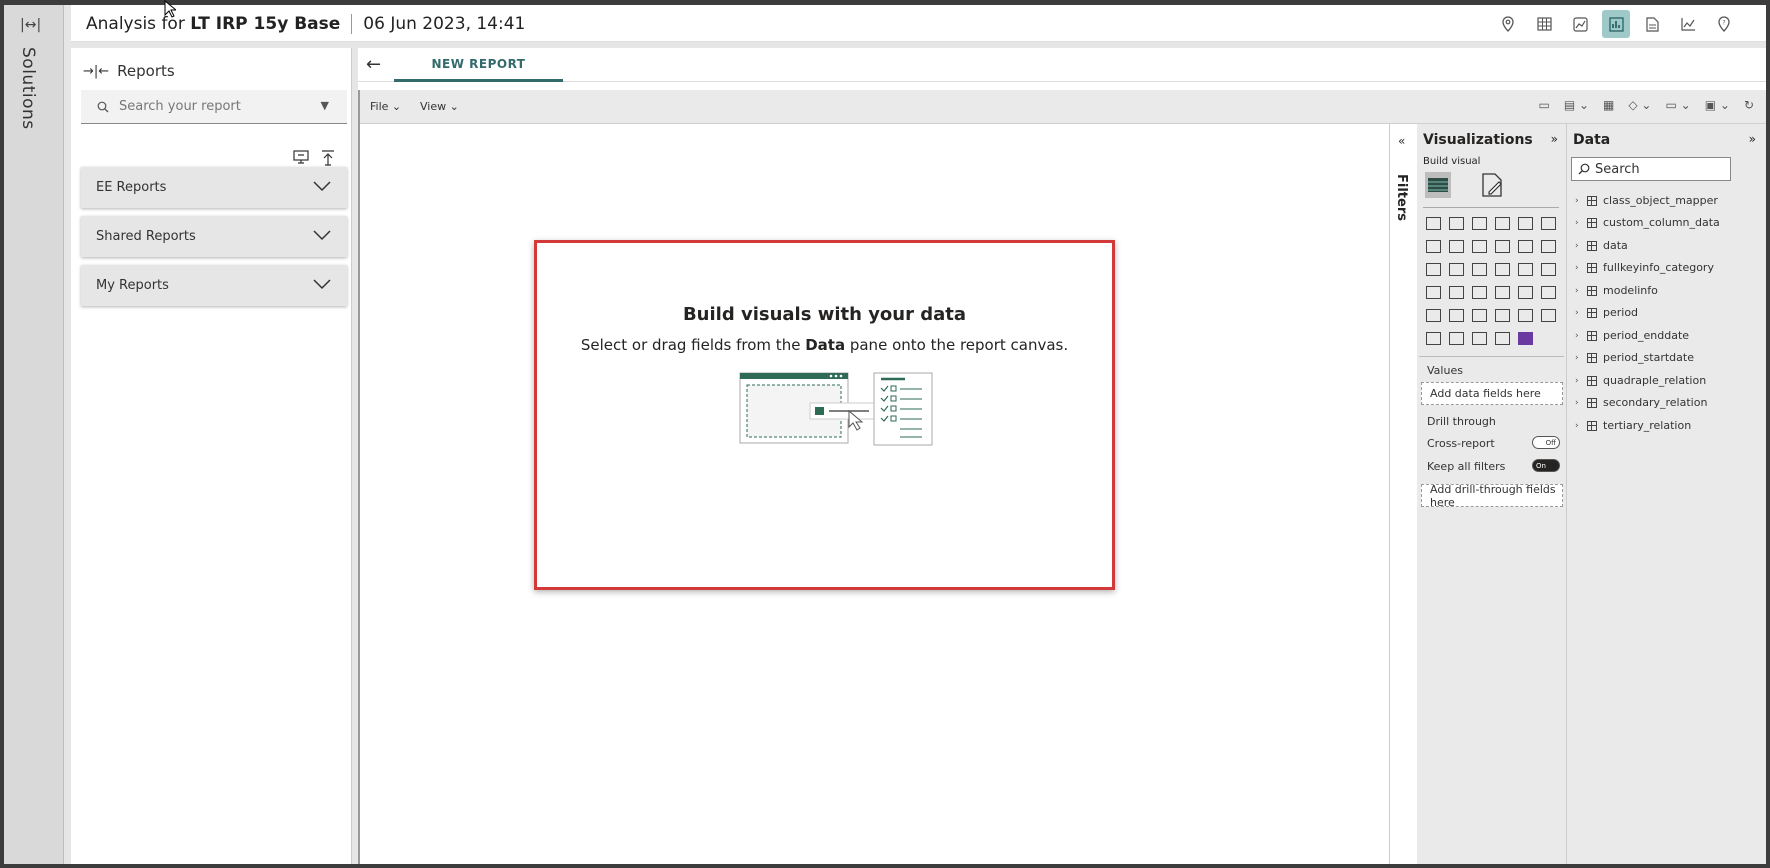 This screenshot has width=1770, height=868. Describe the element at coordinates (322, 186) in the screenshot. I see `chevron-down-icon` at that location.